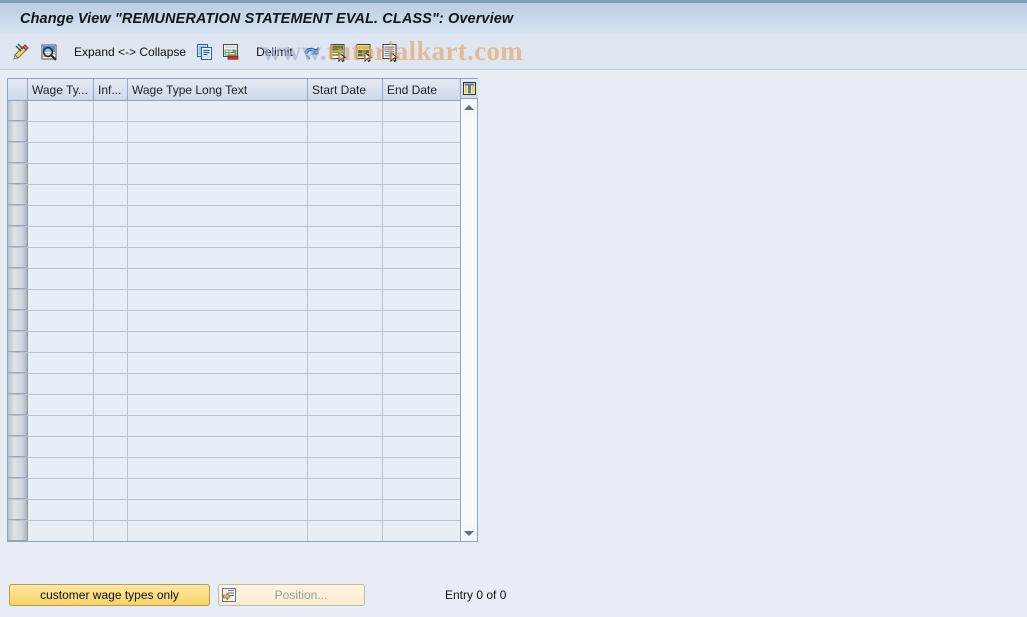 Image resolution: width=1027 pixels, height=617 pixels. Describe the element at coordinates (130, 52) in the screenshot. I see `expand-collapse-button: Expand <-> Collapse` at that location.